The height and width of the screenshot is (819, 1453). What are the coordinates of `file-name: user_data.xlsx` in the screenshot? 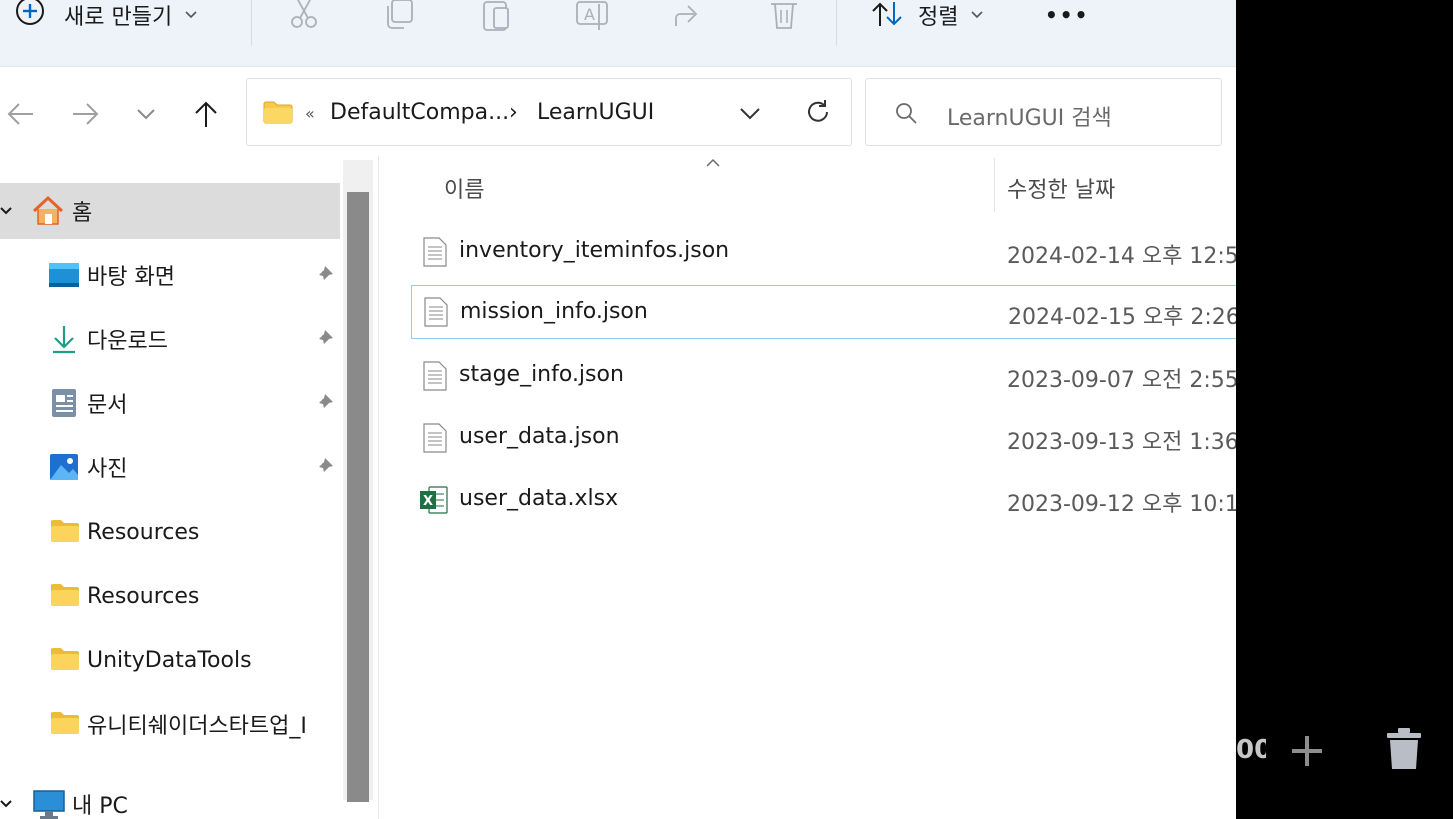 It's located at (539, 498).